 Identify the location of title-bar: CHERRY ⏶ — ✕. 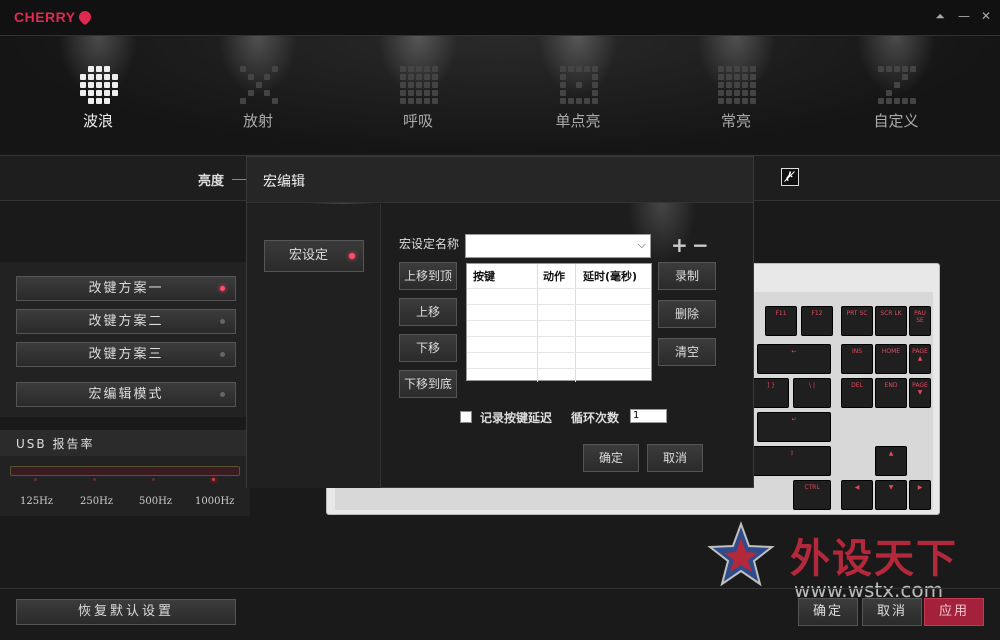
(500, 18).